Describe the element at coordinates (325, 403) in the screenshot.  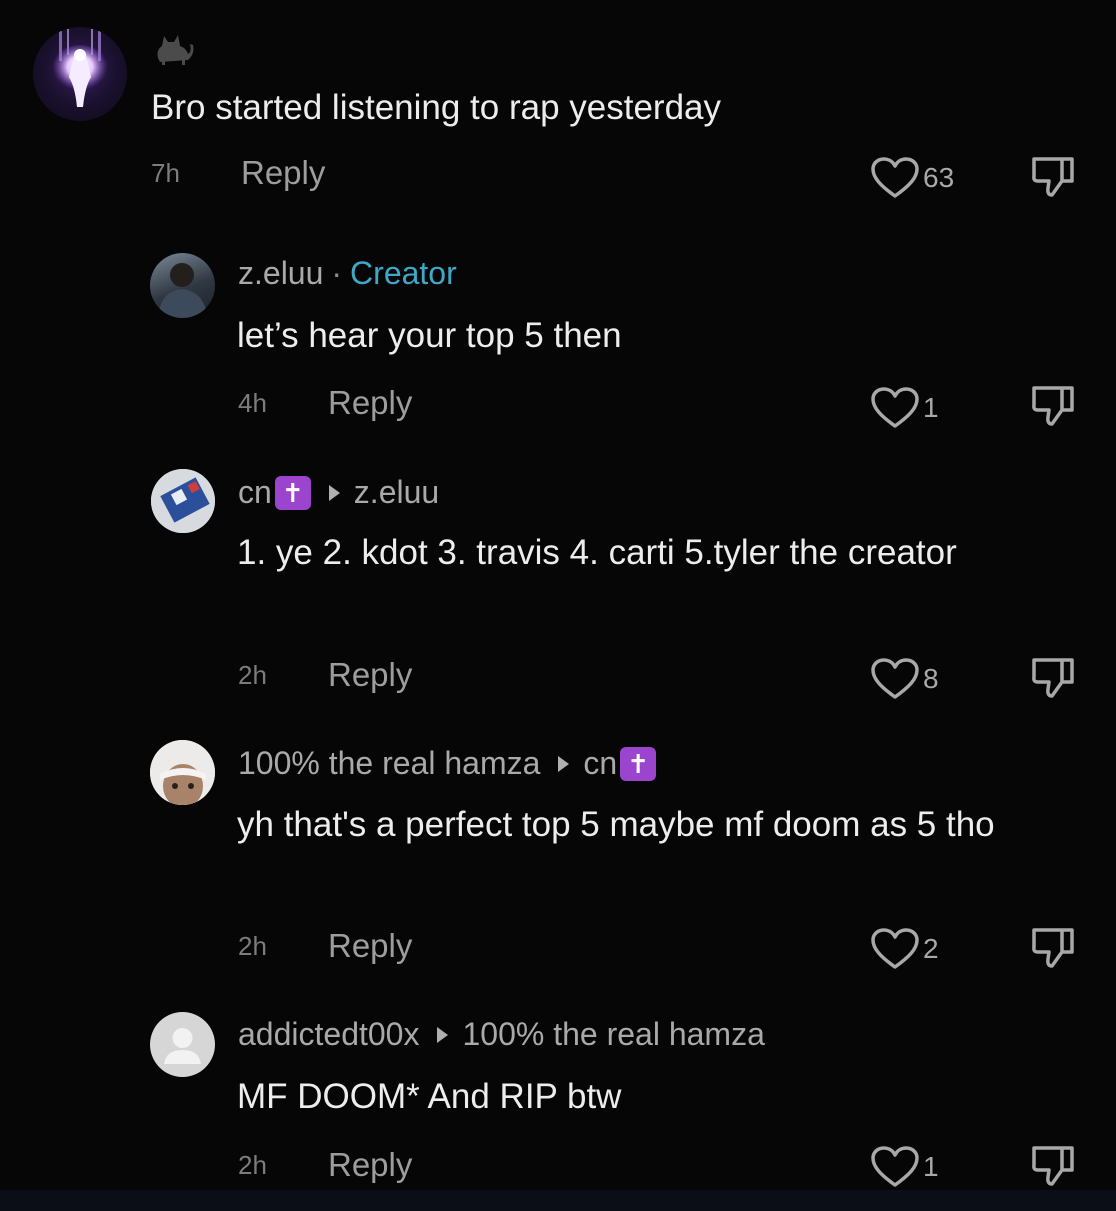
I see `comment-meta: 4h Reply` at that location.